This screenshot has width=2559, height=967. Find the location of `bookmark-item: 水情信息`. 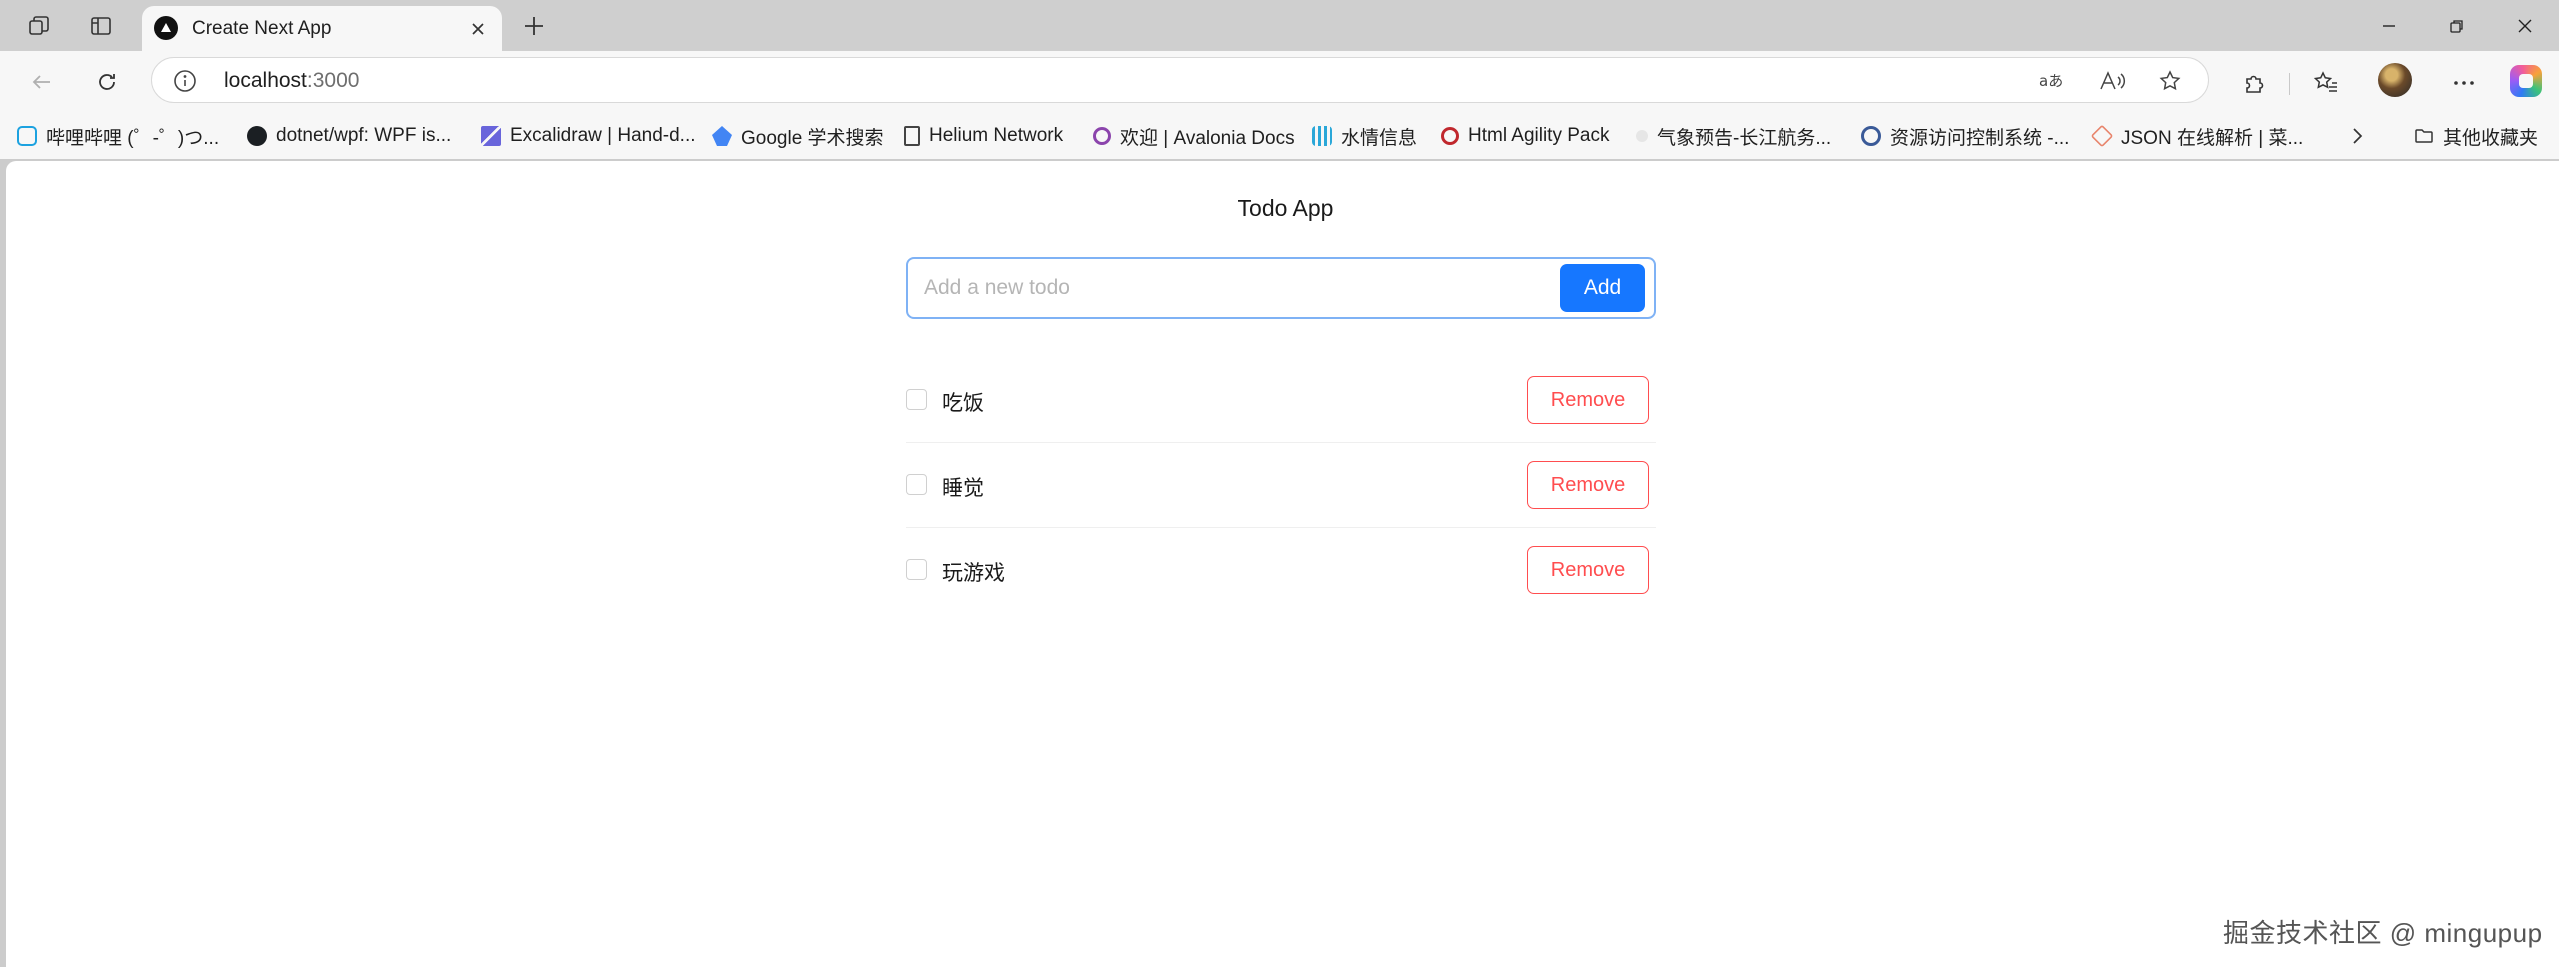

bookmark-item: 水情信息 is located at coordinates (1364, 136).